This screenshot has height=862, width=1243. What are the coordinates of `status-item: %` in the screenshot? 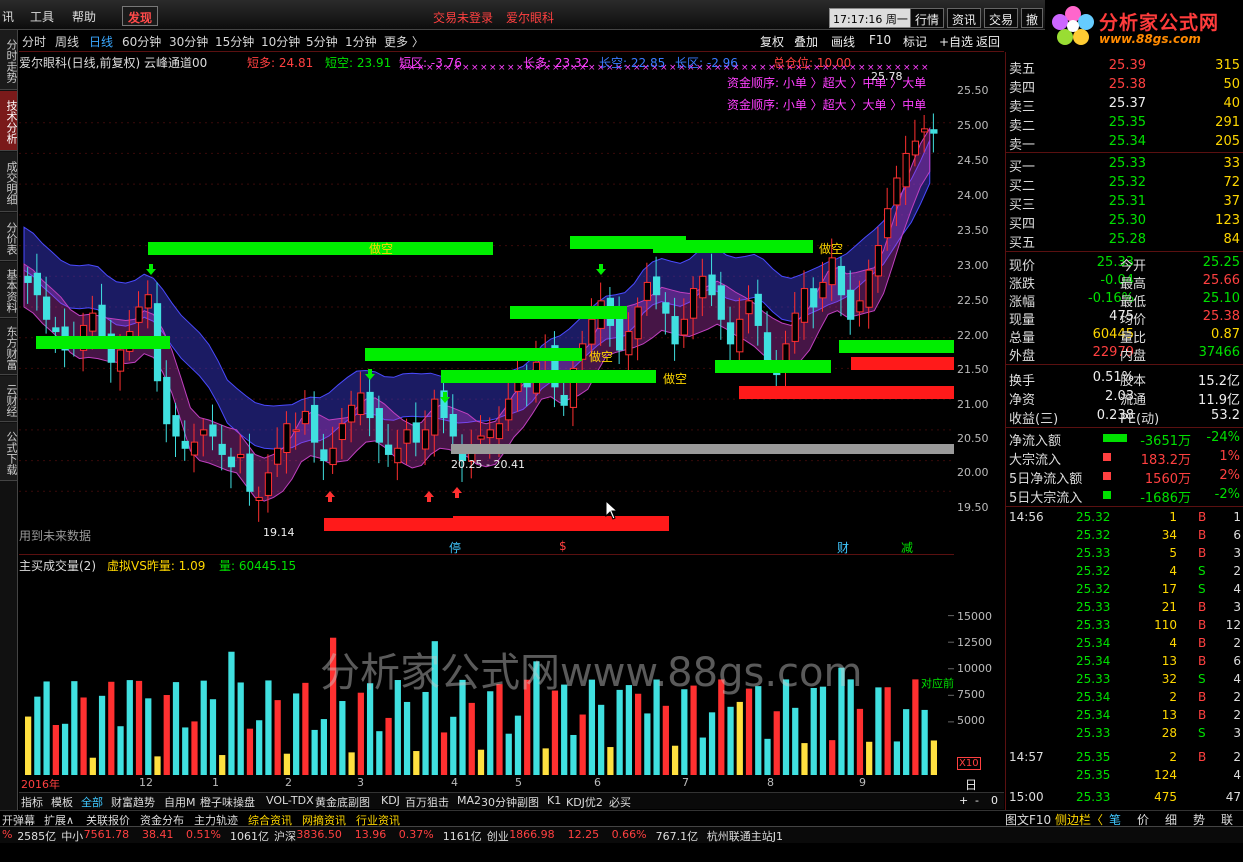 It's located at (7, 834).